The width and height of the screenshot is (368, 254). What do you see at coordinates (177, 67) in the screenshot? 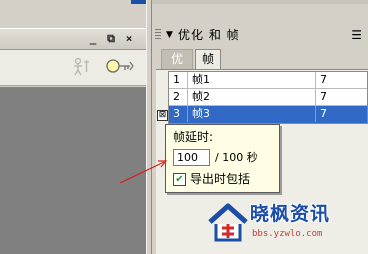
I see `tab-optimize: 优化` at bounding box center [177, 67].